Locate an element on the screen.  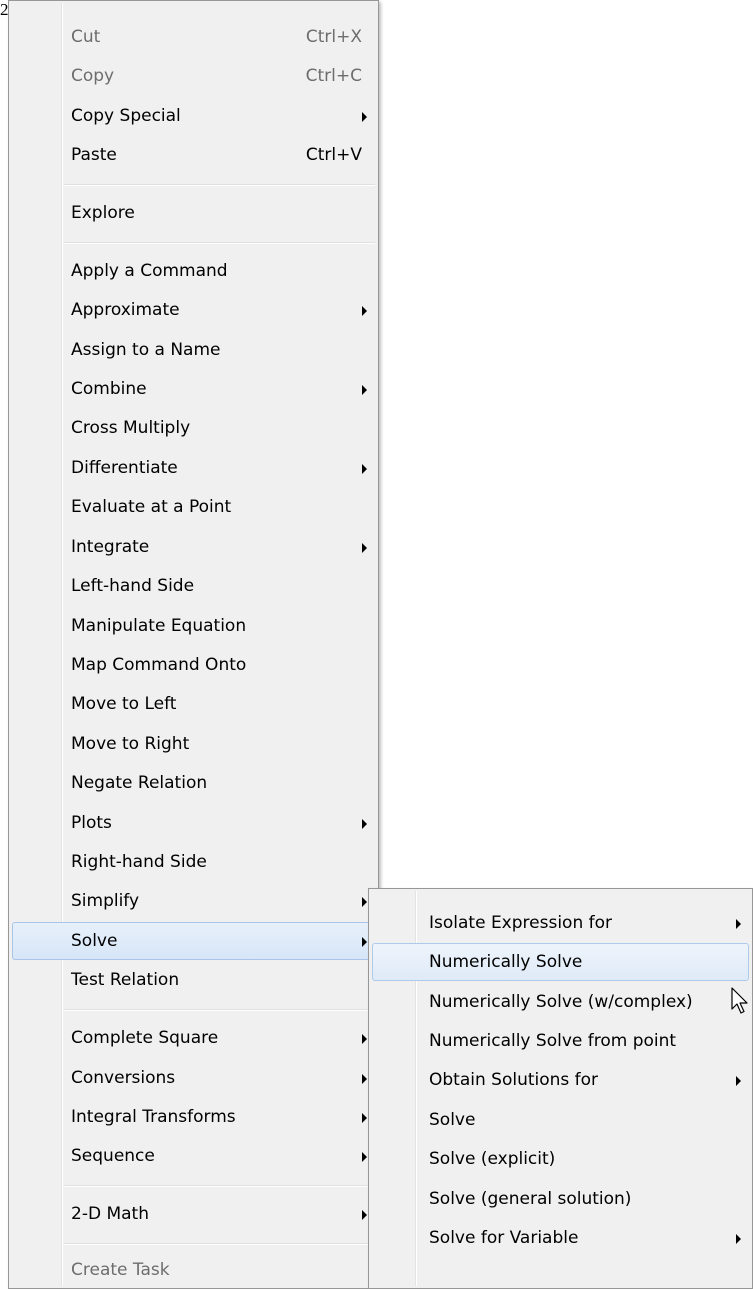
menu-item-negate-relation: Negate Relation is located at coordinates (193, 783).